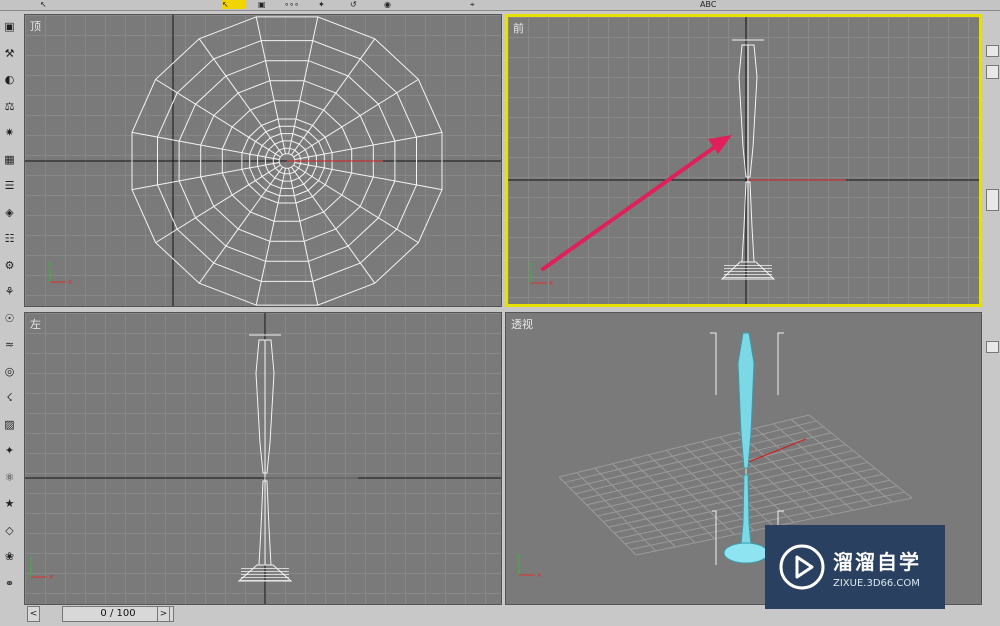  Describe the element at coordinates (9, 450) in the screenshot. I see `select-icon: ✦` at that location.